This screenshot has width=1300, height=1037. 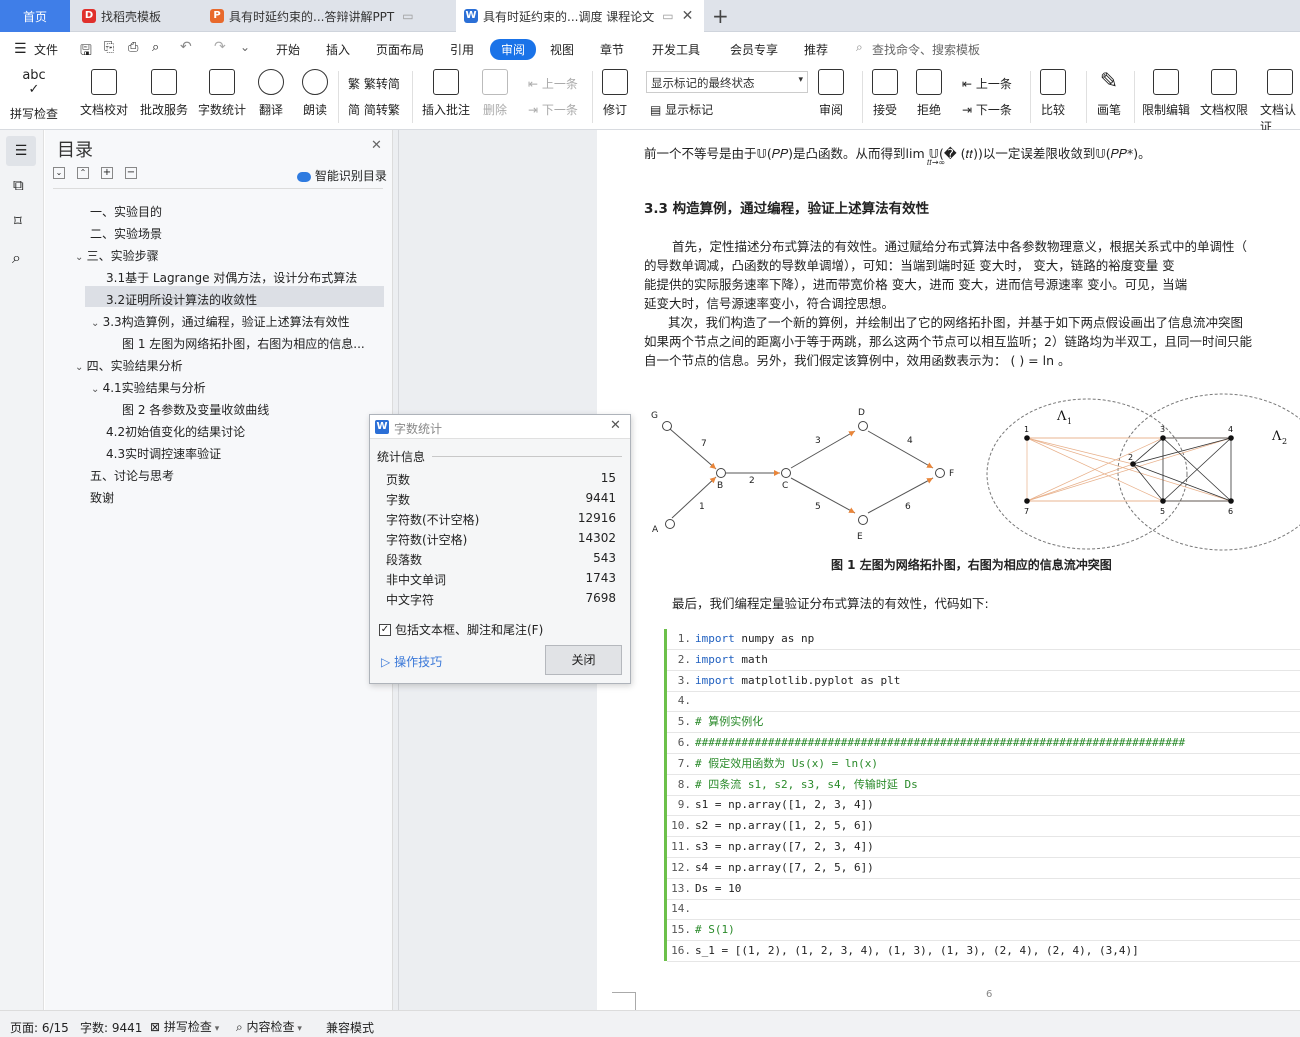 What do you see at coordinates (983, 702) in the screenshot?
I see `code-line: 4.` at bounding box center [983, 702].